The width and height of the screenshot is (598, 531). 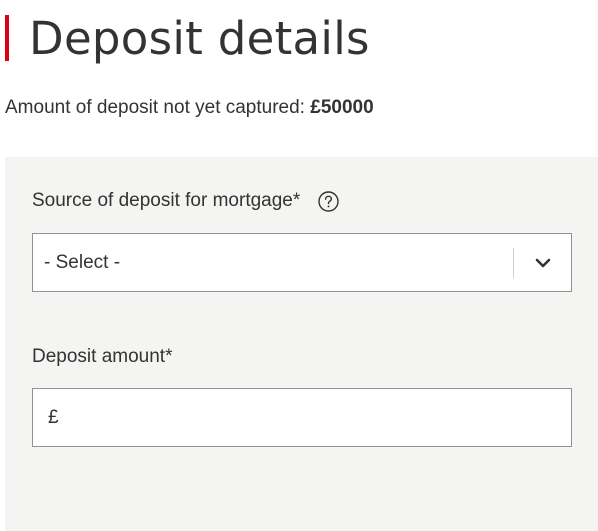 I want to click on amount-field-label-row: Deposit amount*, so click(x=102, y=357).